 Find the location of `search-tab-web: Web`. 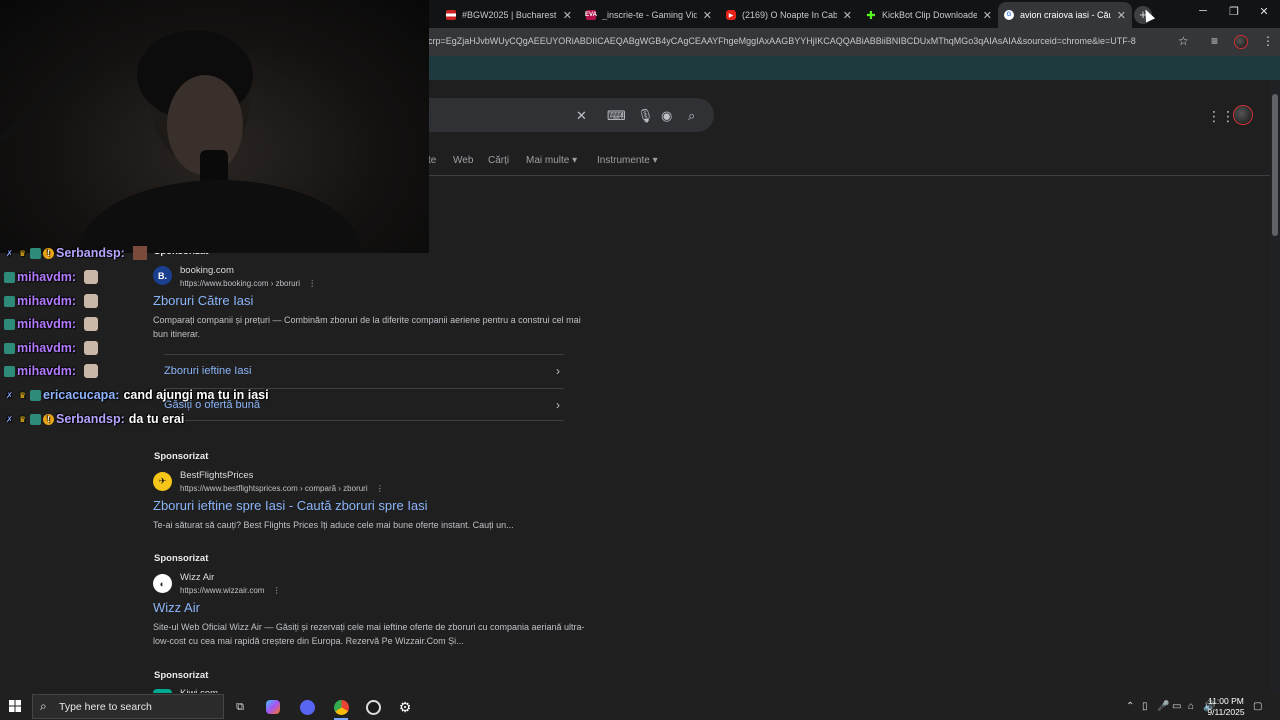

search-tab-web: Web is located at coordinates (463, 160).